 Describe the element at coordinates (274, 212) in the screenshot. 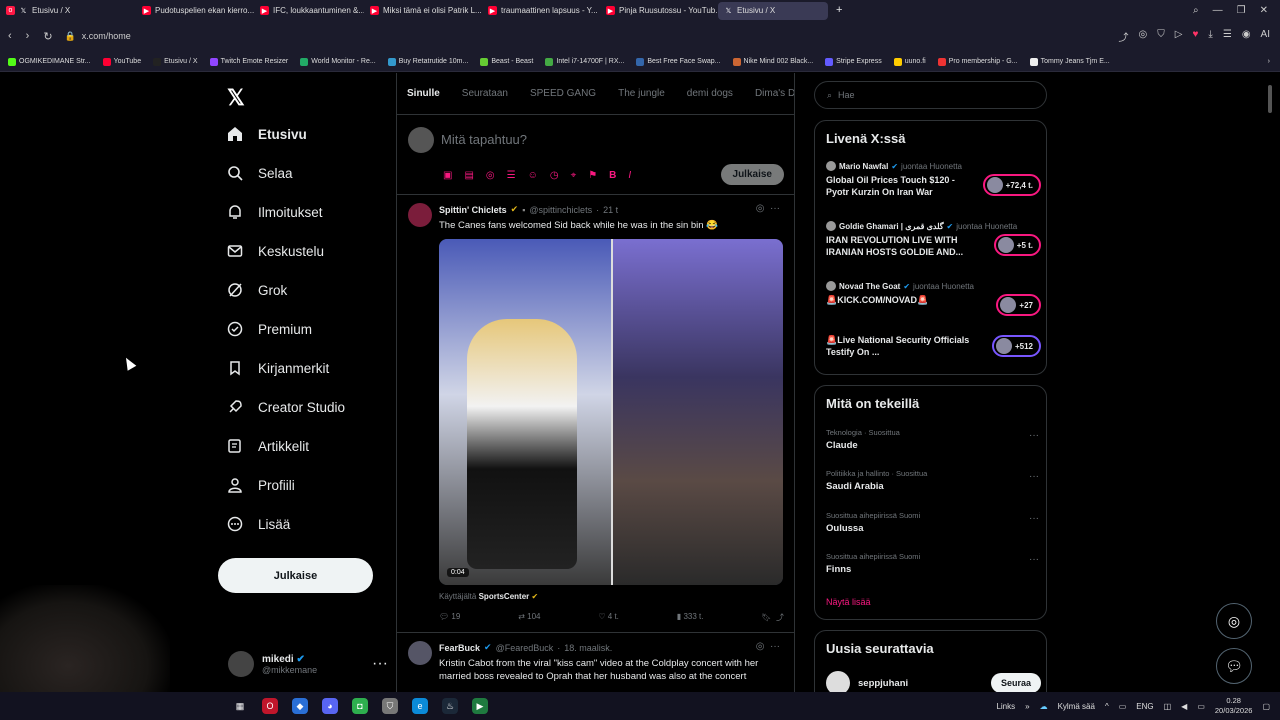

I see `nav-item-notifications: Ilmoitukset` at that location.